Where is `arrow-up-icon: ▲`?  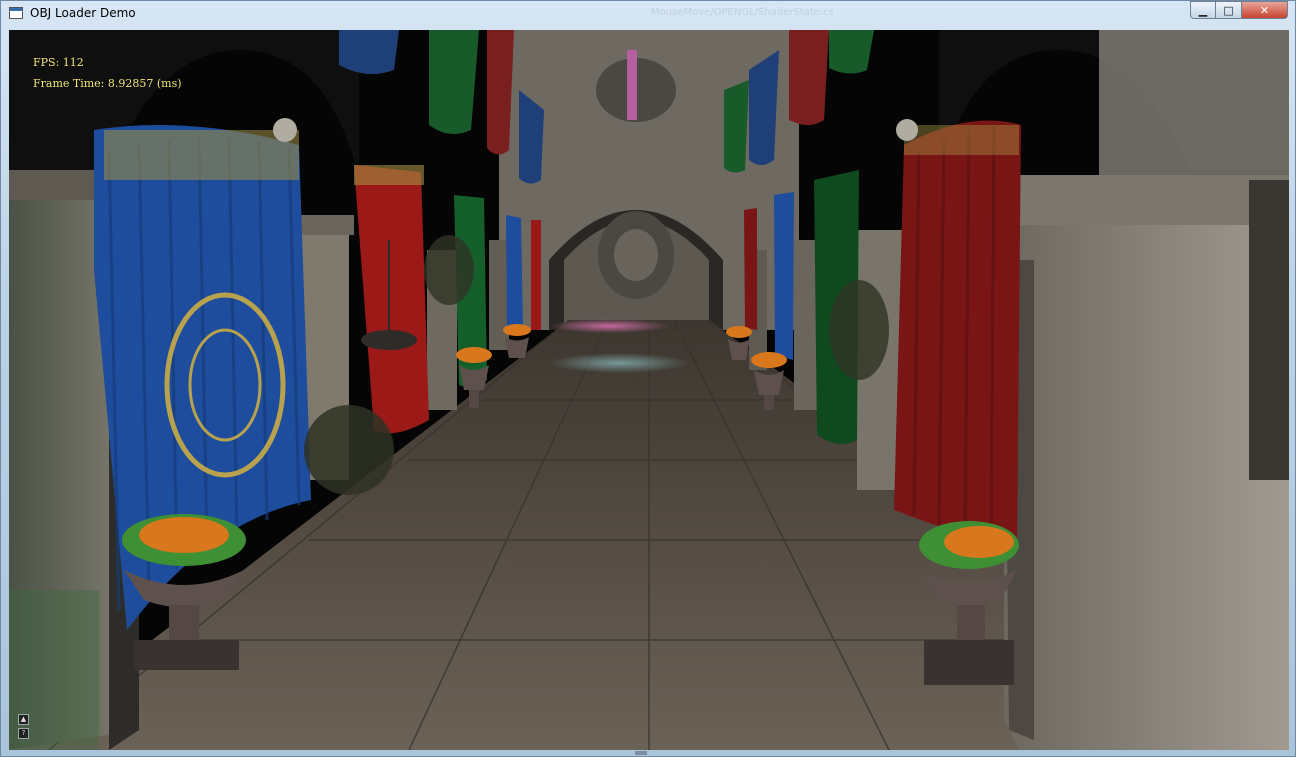
arrow-up-icon: ▲ is located at coordinates (23, 719).